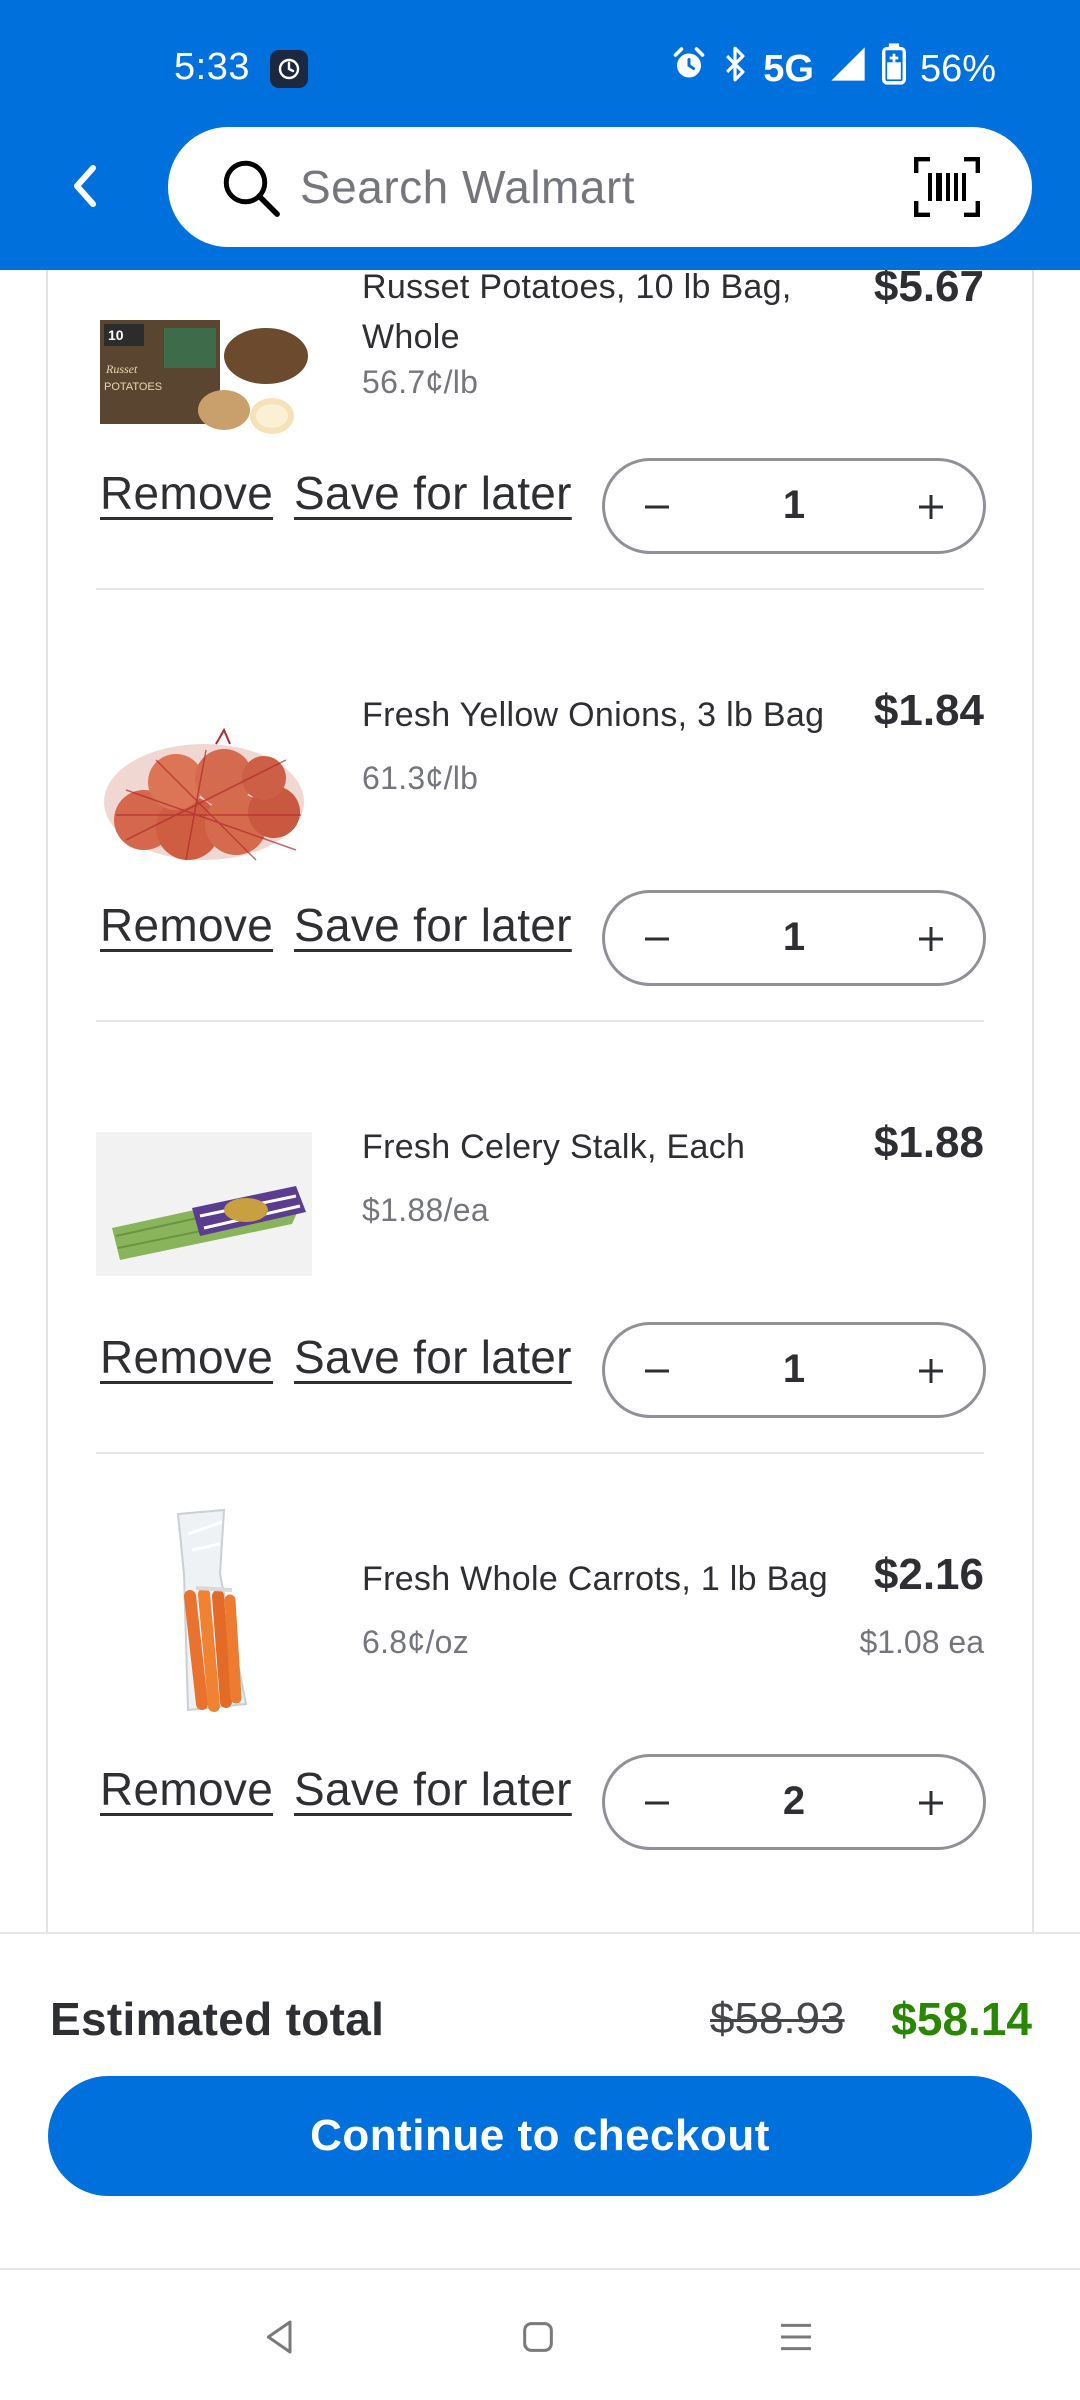  What do you see at coordinates (121, 369) in the screenshot?
I see `svg-text: Russet` at bounding box center [121, 369].